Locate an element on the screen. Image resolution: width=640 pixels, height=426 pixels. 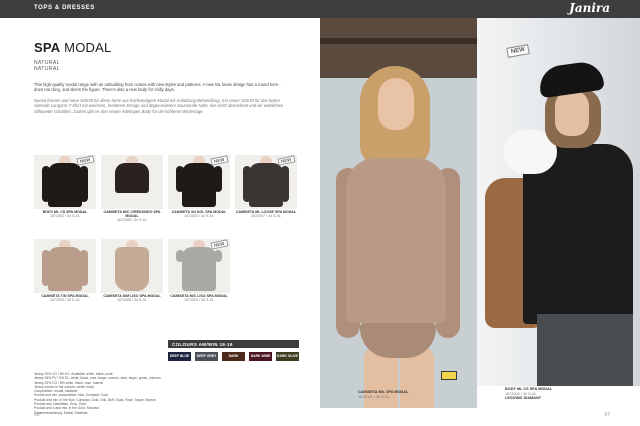
brand-seal-icon is located at coordinates (449, 375).